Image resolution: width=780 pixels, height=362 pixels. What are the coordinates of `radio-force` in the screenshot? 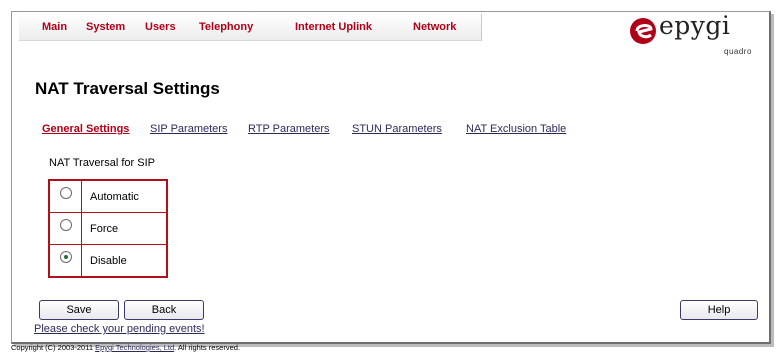 It's located at (65, 225).